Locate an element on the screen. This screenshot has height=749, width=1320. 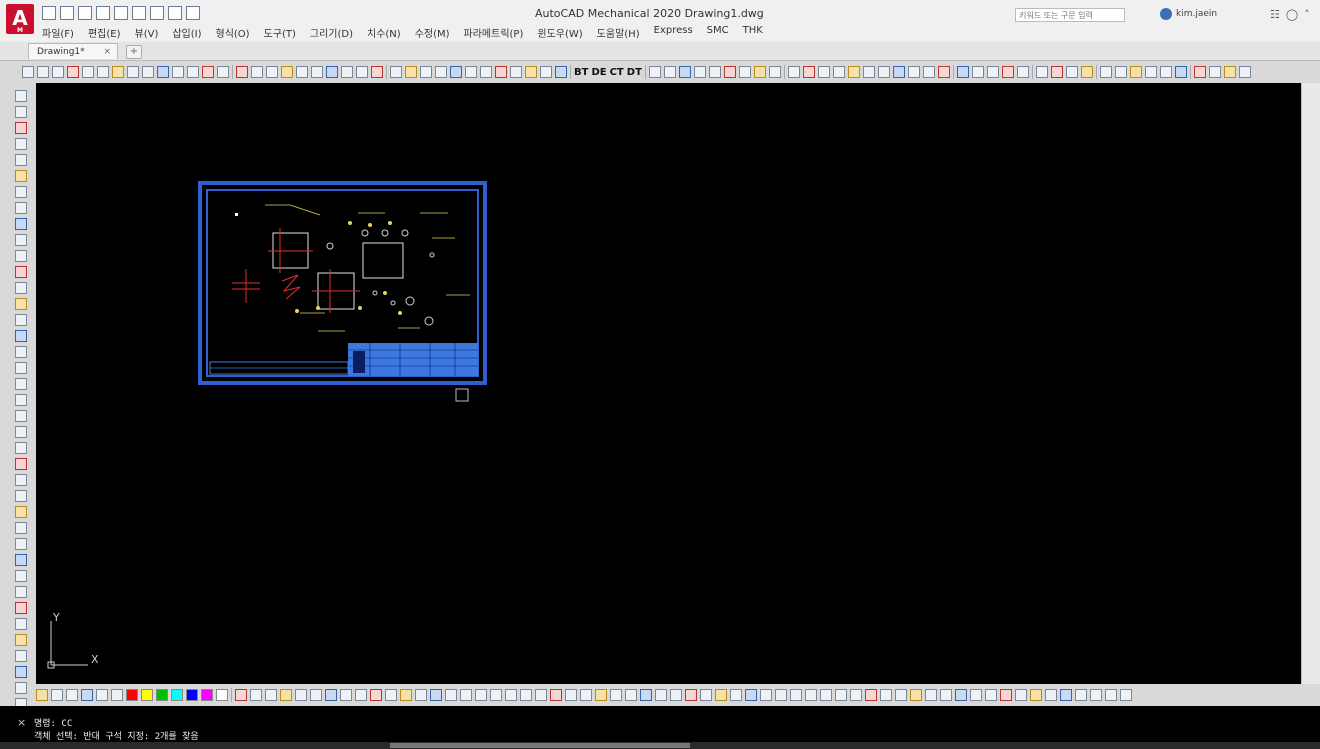
menu-item: 뷰(V) is located at coordinates (147, 32).